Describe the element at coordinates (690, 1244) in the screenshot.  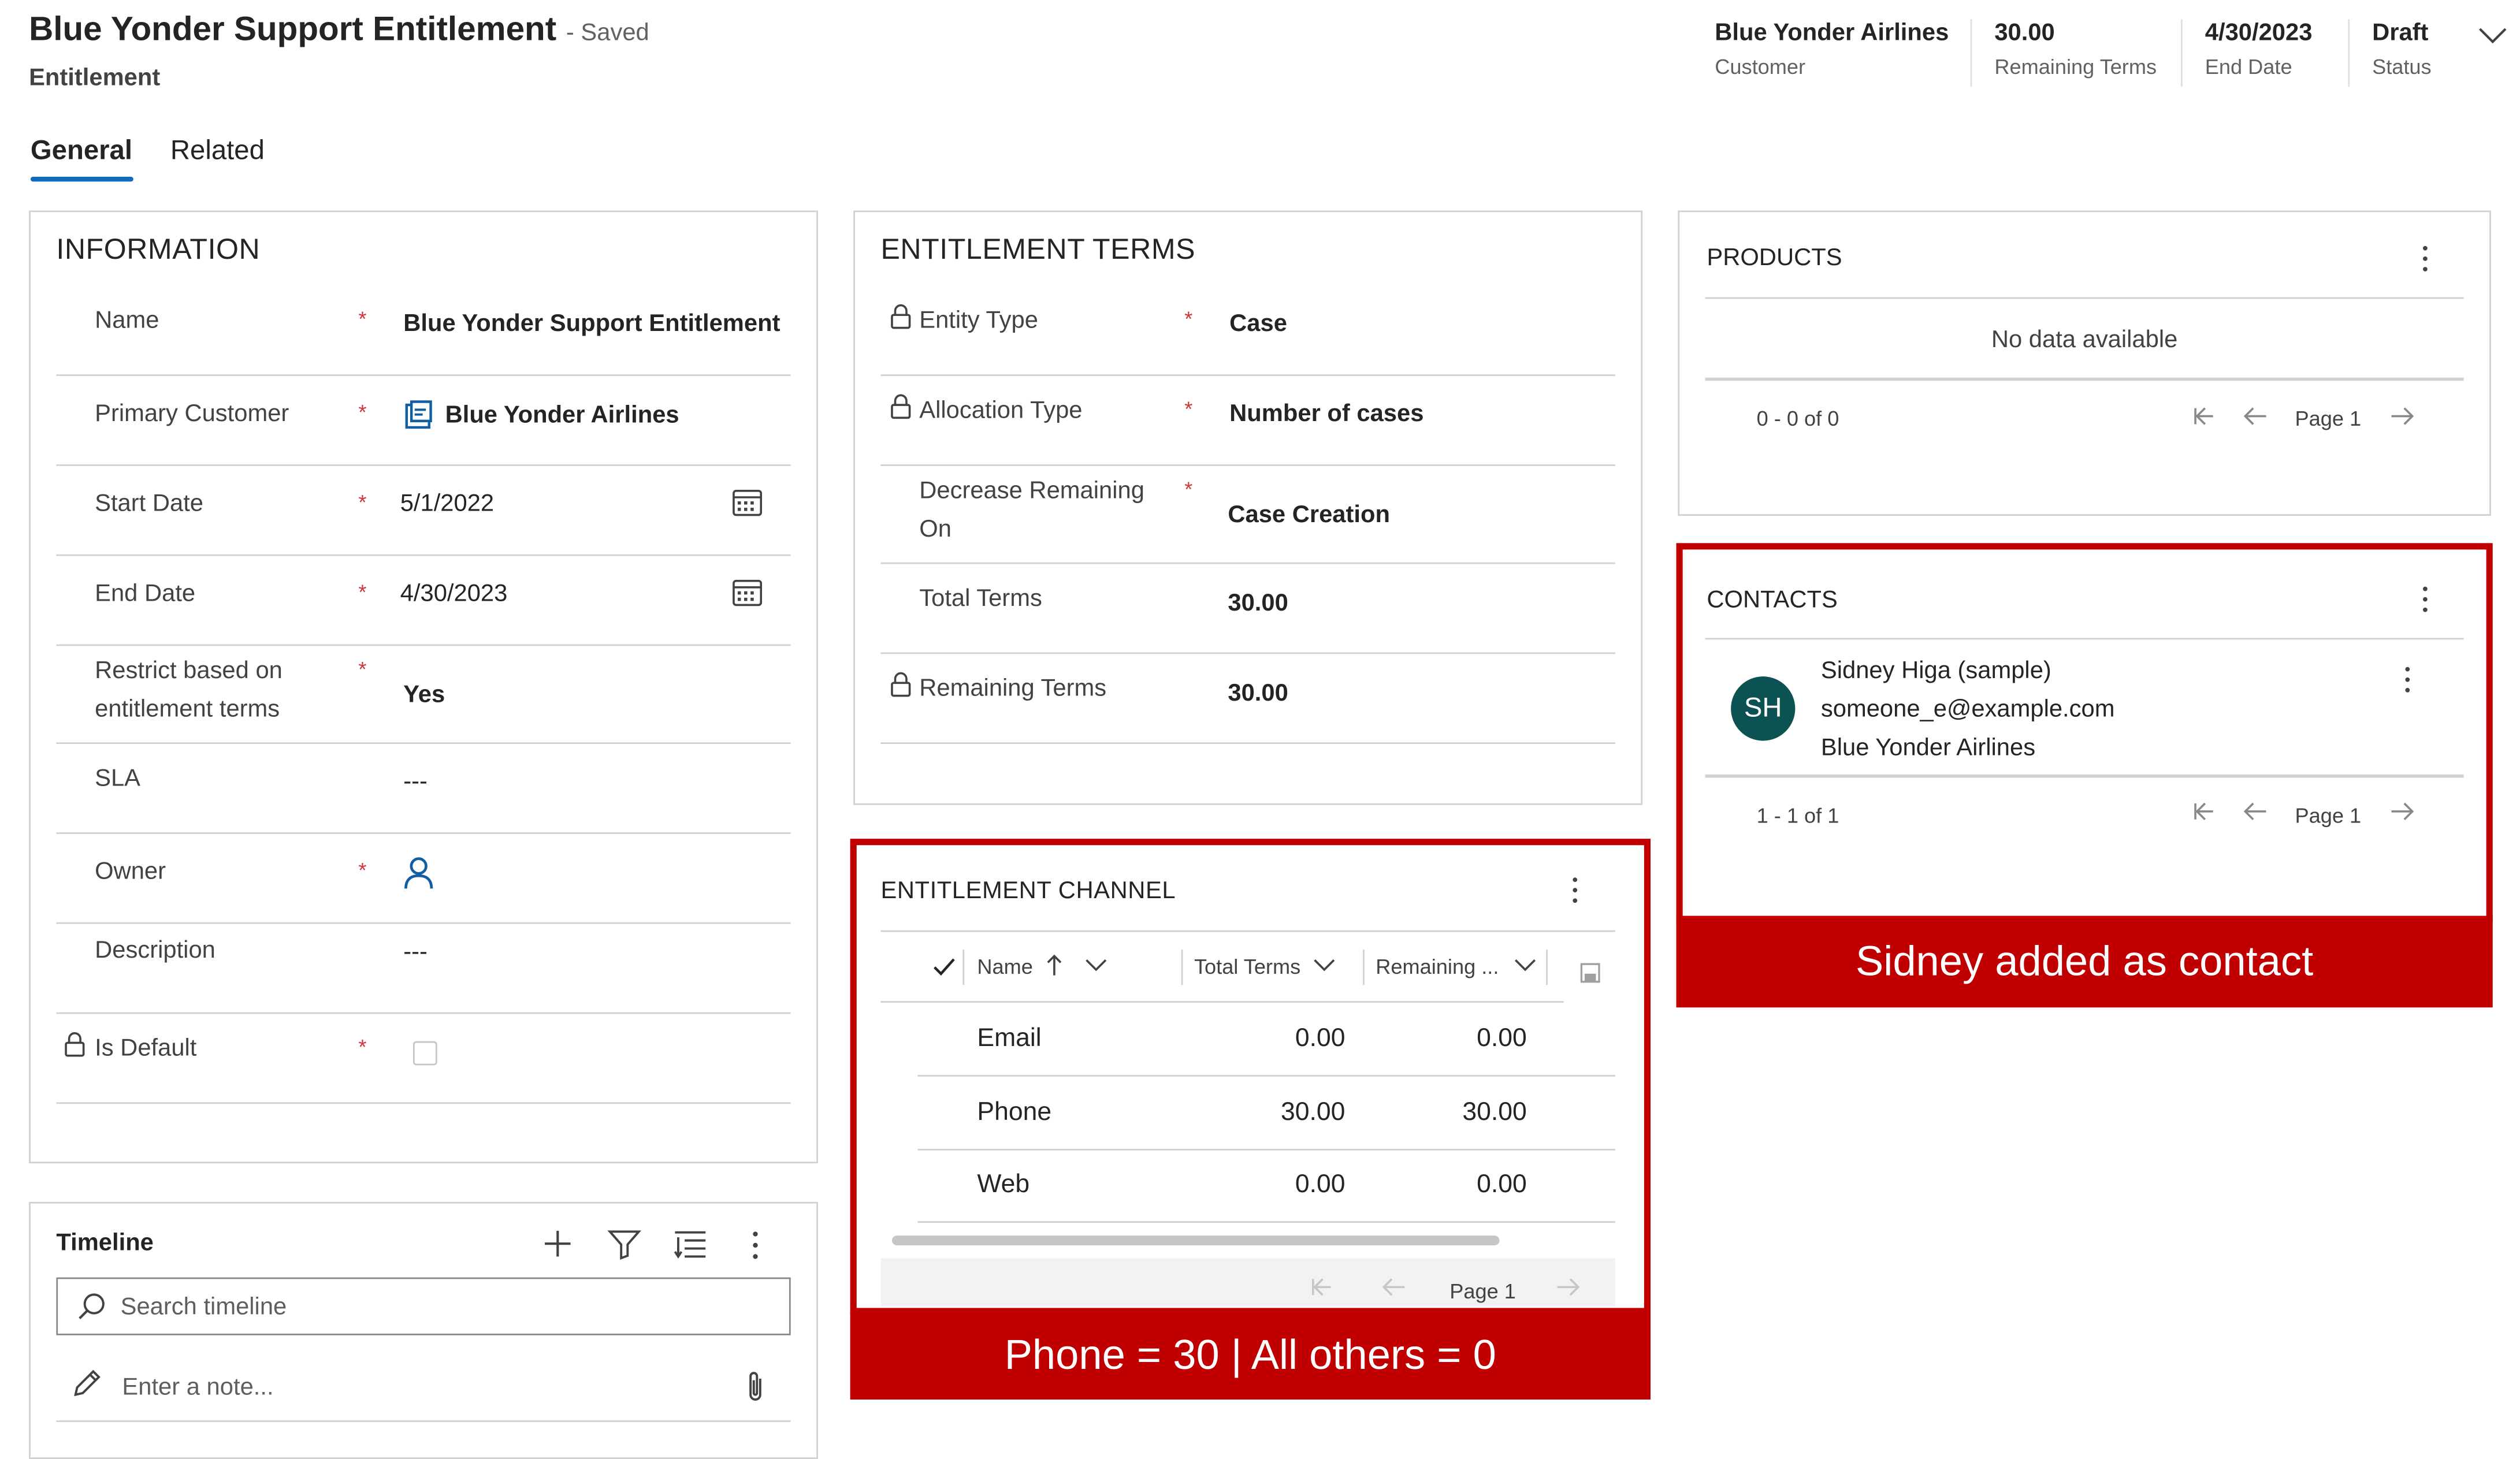
I see `sort-list-icon` at that location.